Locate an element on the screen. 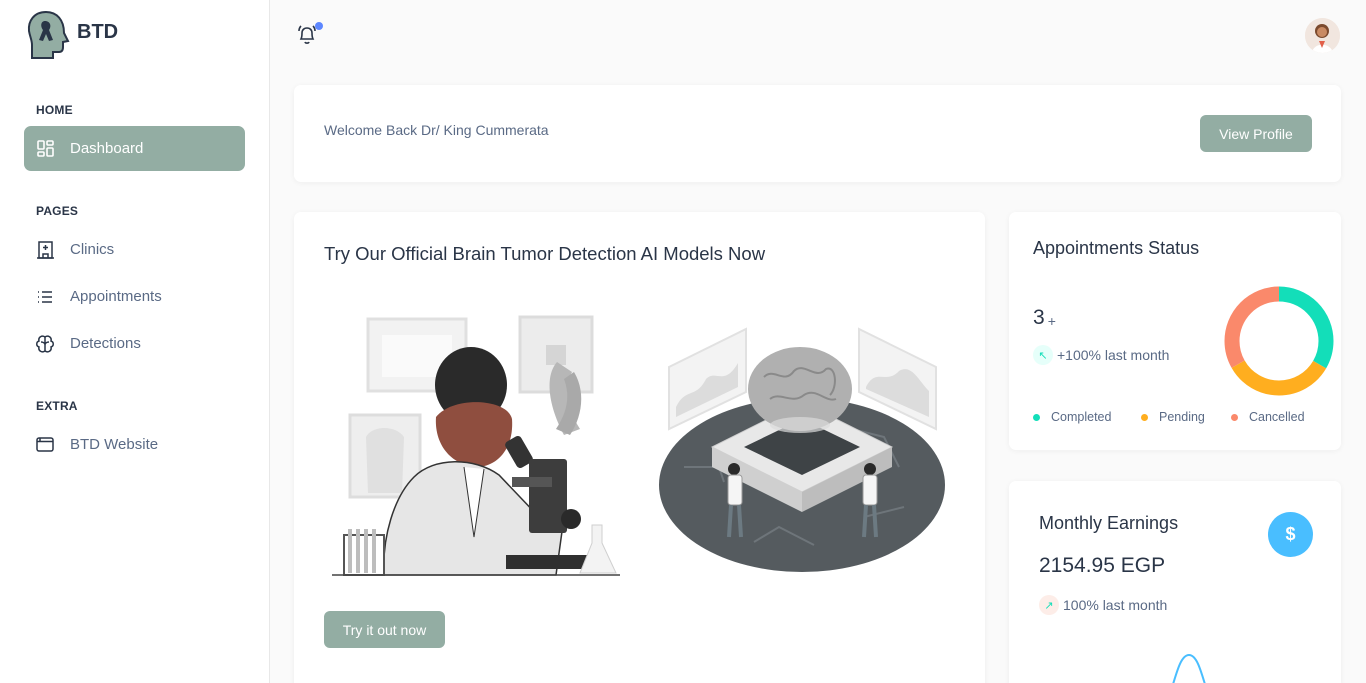  earnings-trend: ↗ 100% last month is located at coordinates (1103, 605).